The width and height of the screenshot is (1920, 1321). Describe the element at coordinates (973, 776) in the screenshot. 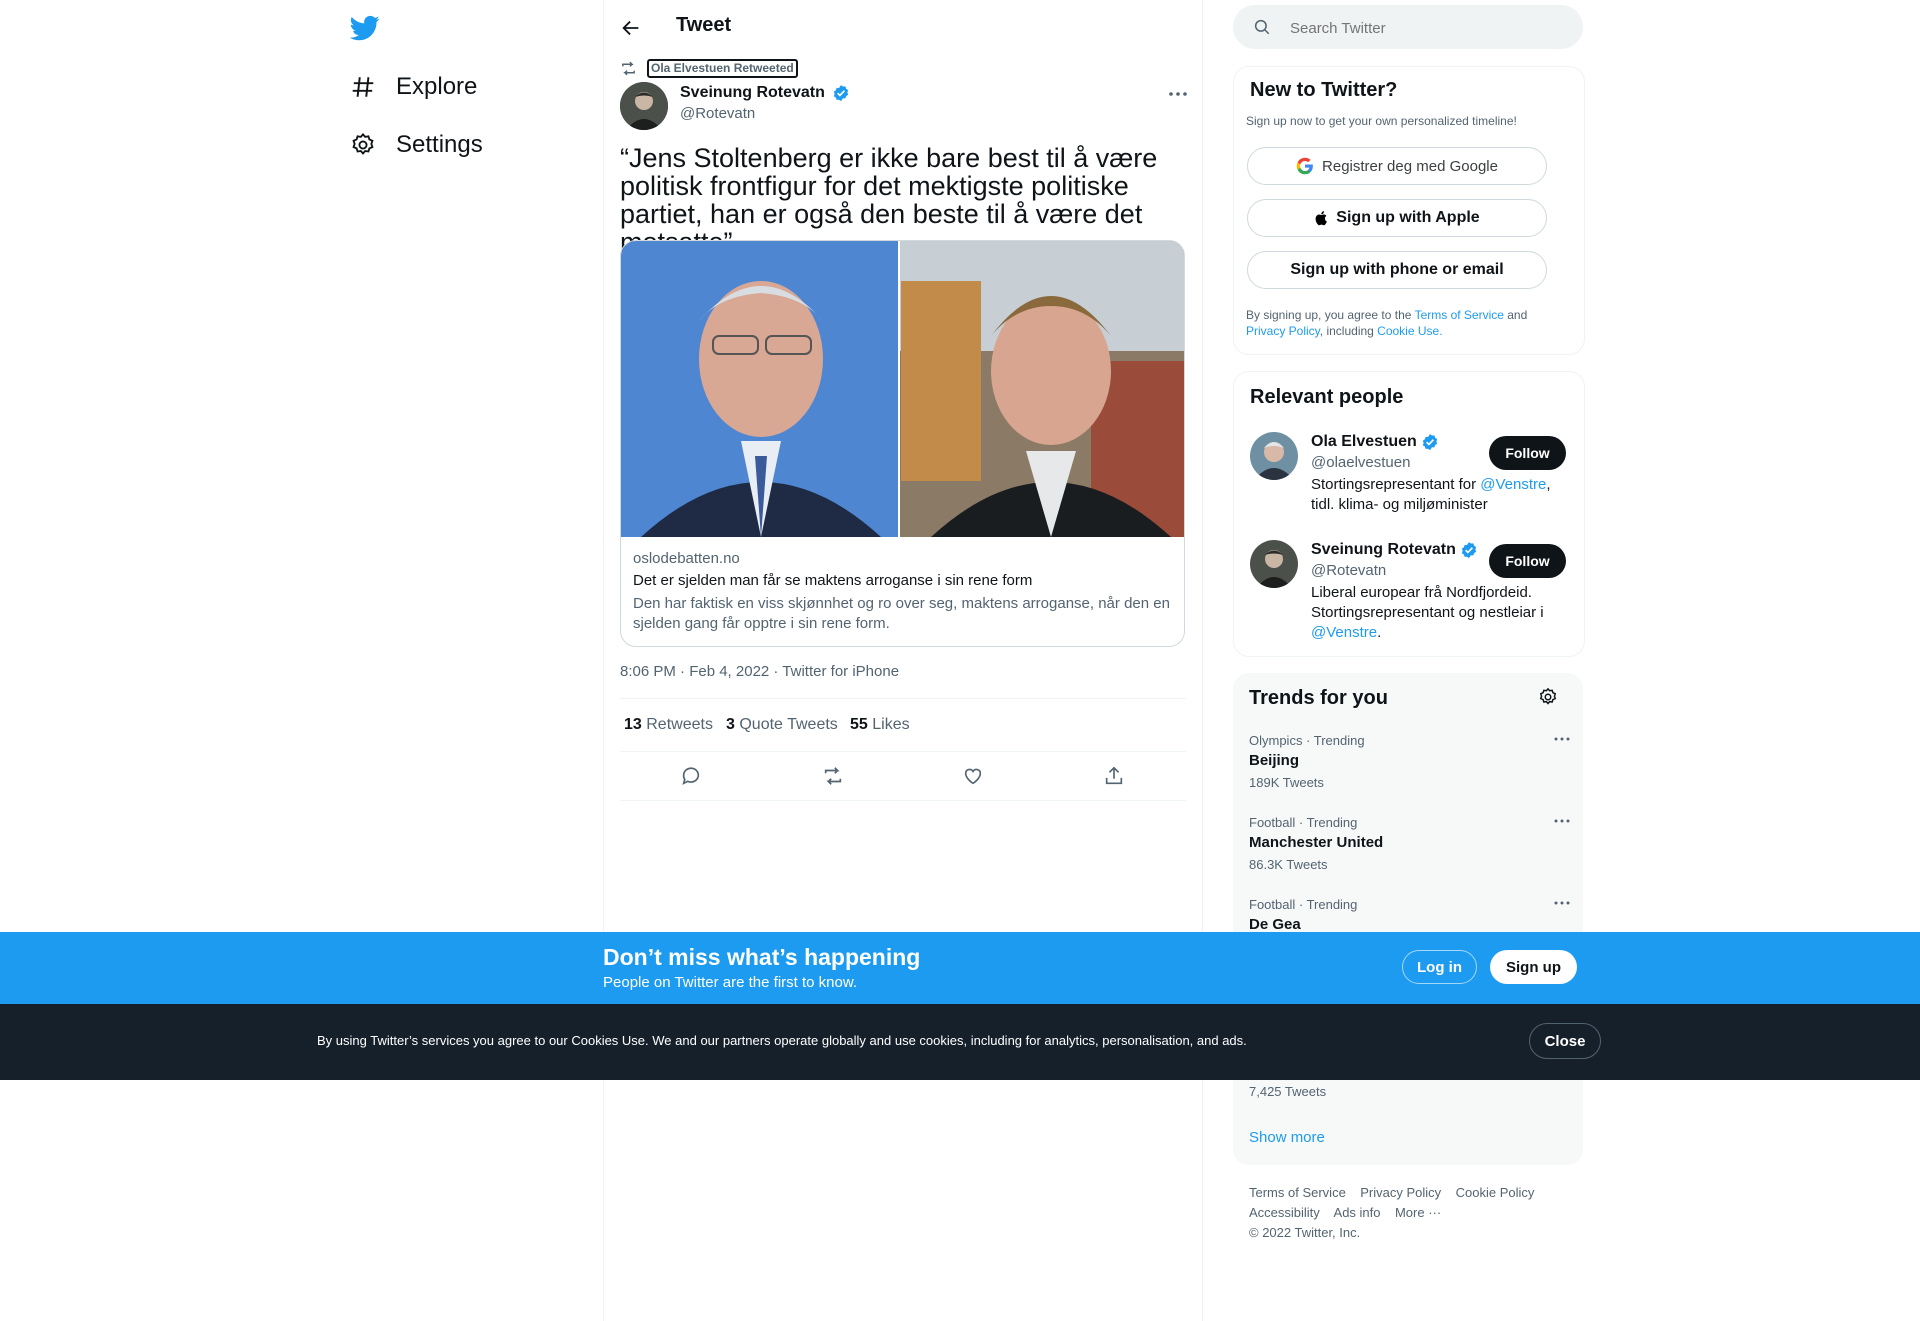

I see `like-heart-icon` at that location.